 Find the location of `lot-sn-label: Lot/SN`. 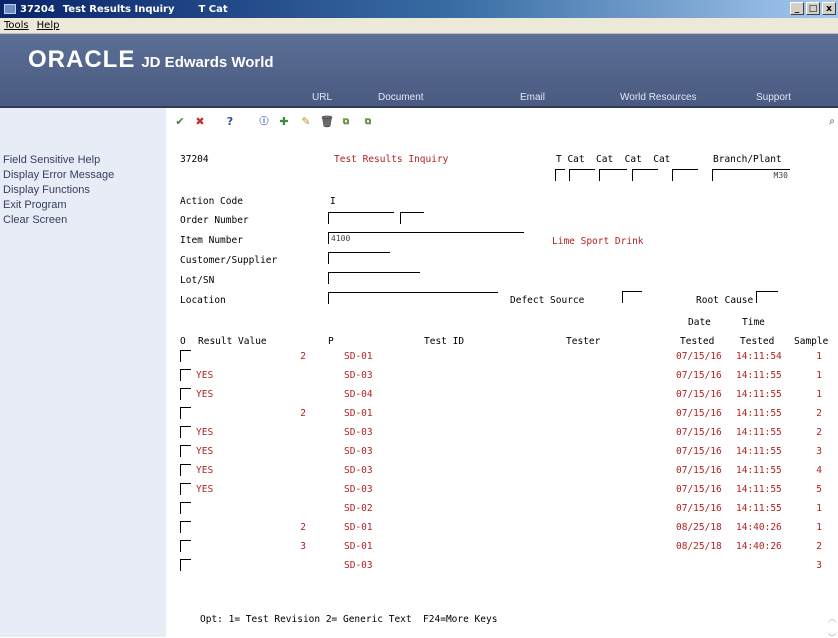

lot-sn-label: Lot/SN is located at coordinates (197, 280).